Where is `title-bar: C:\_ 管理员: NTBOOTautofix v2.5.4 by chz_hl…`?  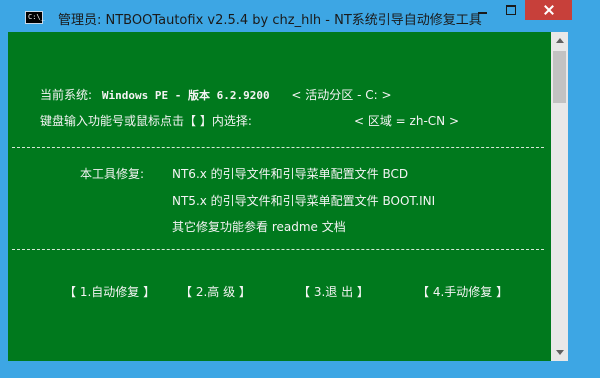
title-bar: C:\_ 管理员: NTBOOTautofix v2.5.4 by chz_hl… is located at coordinates (300, 16).